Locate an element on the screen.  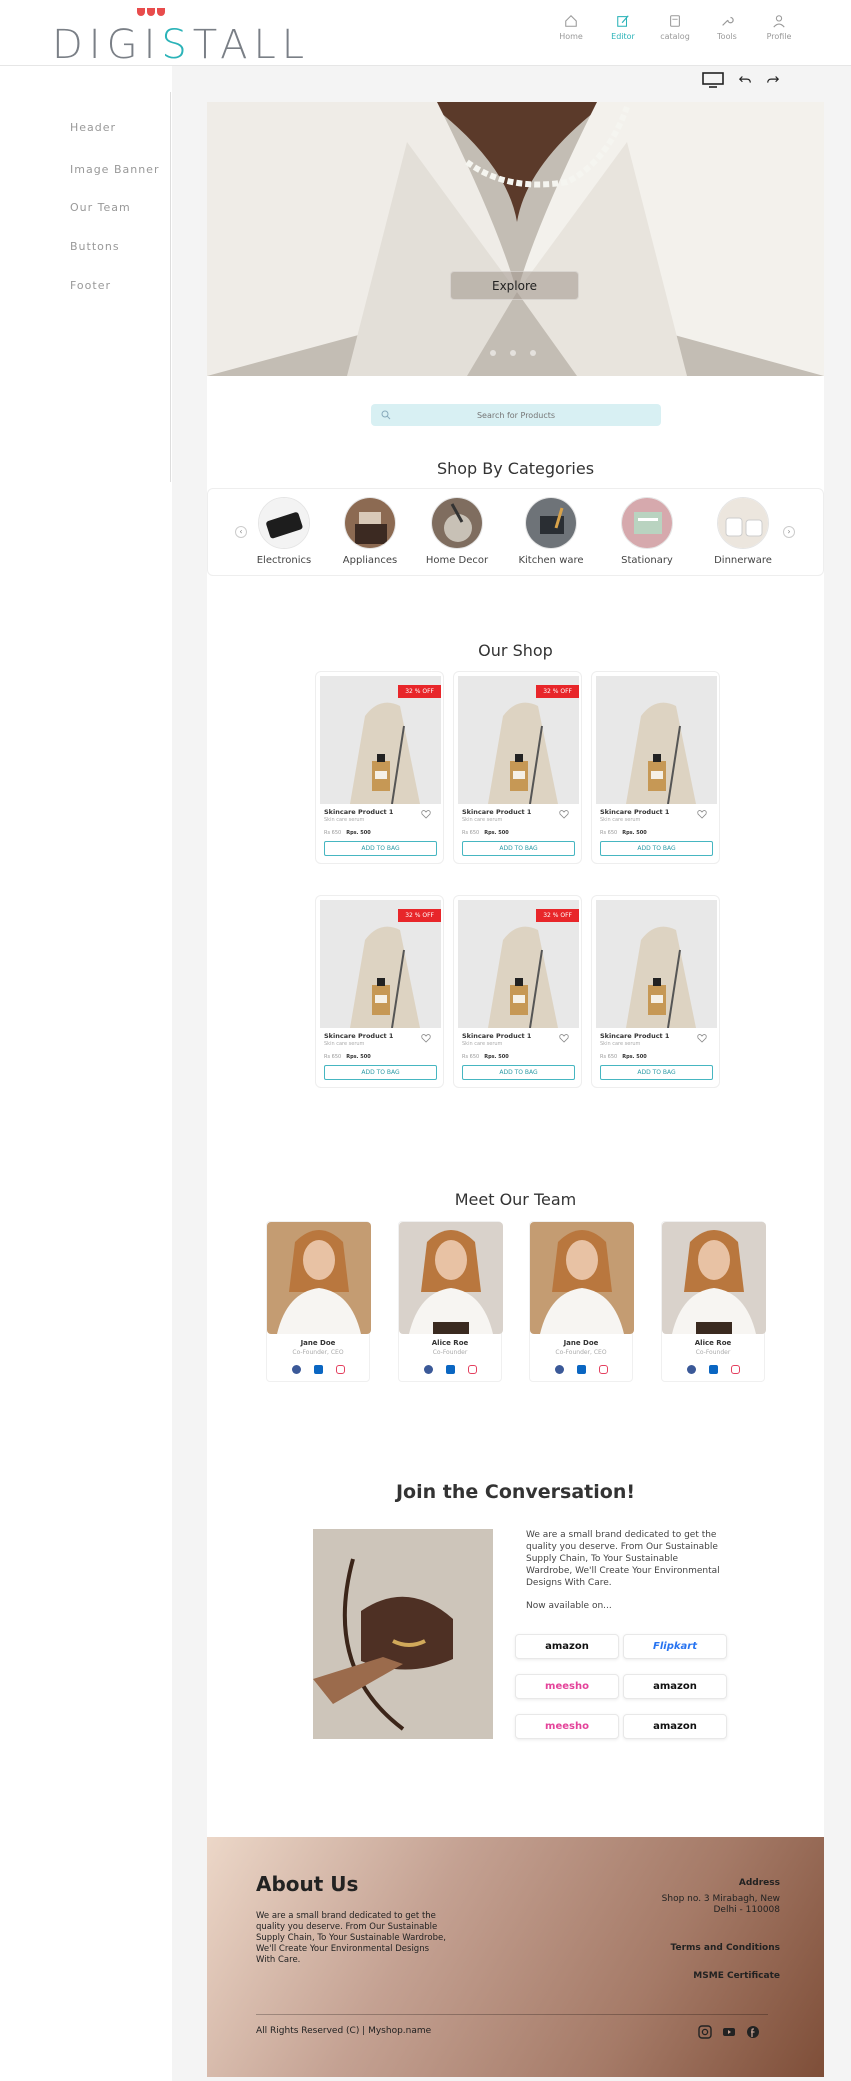
sidebar-item-footer: Footer is located at coordinates (90, 285).